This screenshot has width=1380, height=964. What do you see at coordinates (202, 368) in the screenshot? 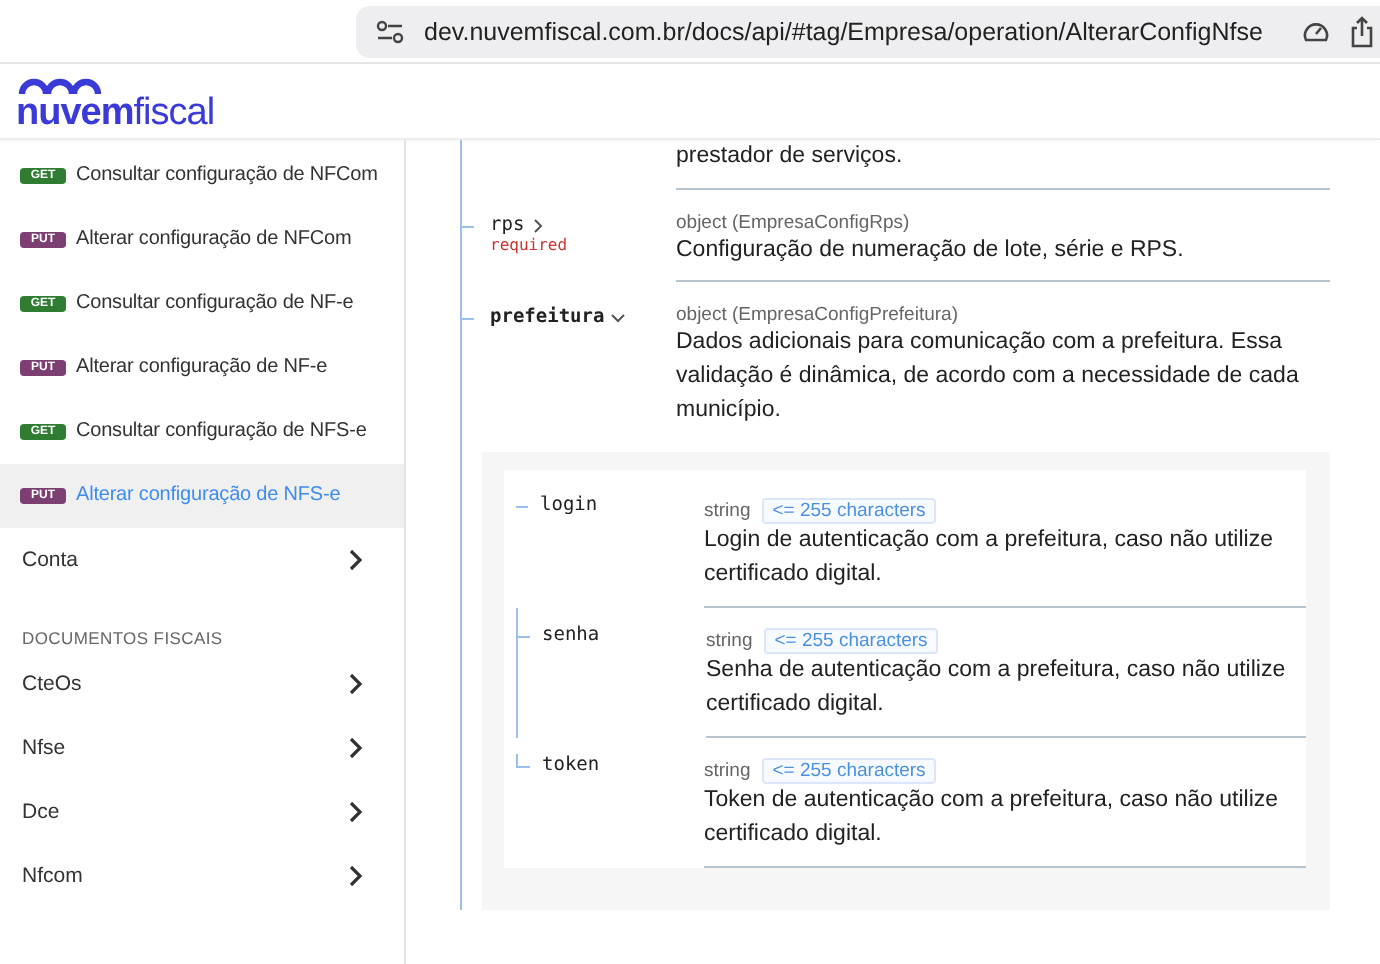
I see `sidebar-item-label: Alterar configuração de NF-e` at bounding box center [202, 368].